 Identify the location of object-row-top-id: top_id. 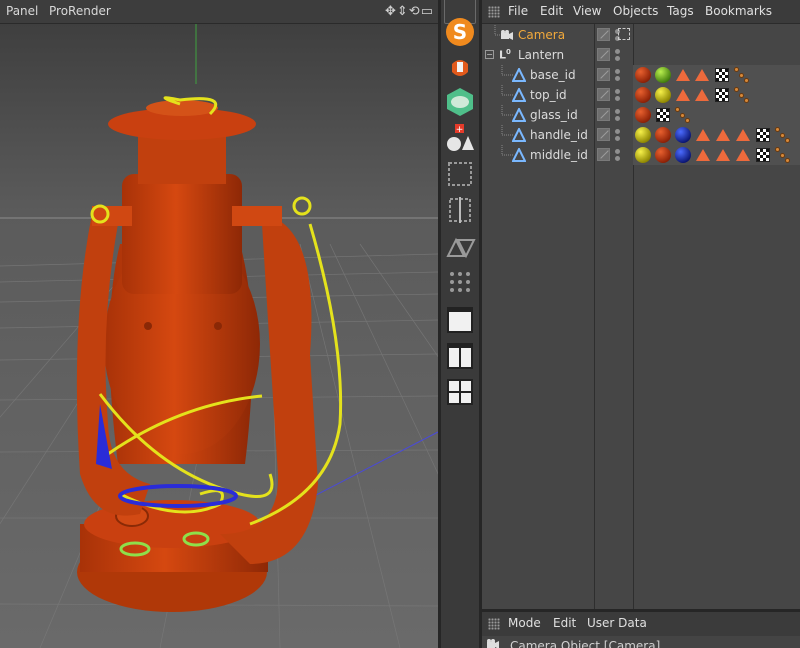
(641, 95).